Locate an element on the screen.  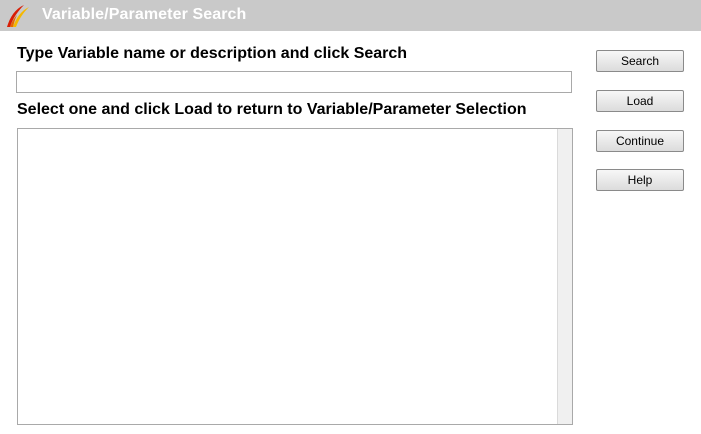
title-bar: Variable/Parameter Search is located at coordinates (350, 15).